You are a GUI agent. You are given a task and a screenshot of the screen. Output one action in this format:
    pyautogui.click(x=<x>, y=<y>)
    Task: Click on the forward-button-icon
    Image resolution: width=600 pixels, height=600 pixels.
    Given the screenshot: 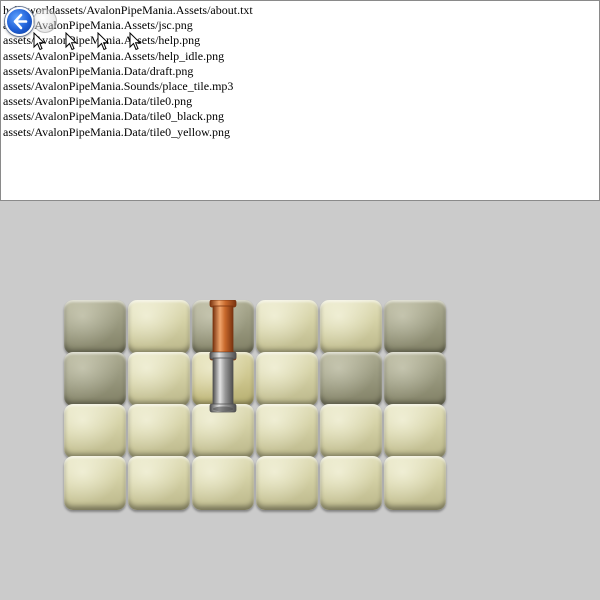 What is the action you would take?
    pyautogui.click(x=45, y=21)
    